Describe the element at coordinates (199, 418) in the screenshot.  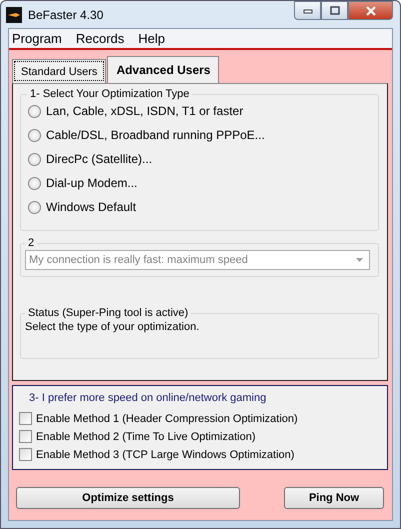
I see `checkbox-option: Enable Method 1 (Header Compression Optimization)` at that location.